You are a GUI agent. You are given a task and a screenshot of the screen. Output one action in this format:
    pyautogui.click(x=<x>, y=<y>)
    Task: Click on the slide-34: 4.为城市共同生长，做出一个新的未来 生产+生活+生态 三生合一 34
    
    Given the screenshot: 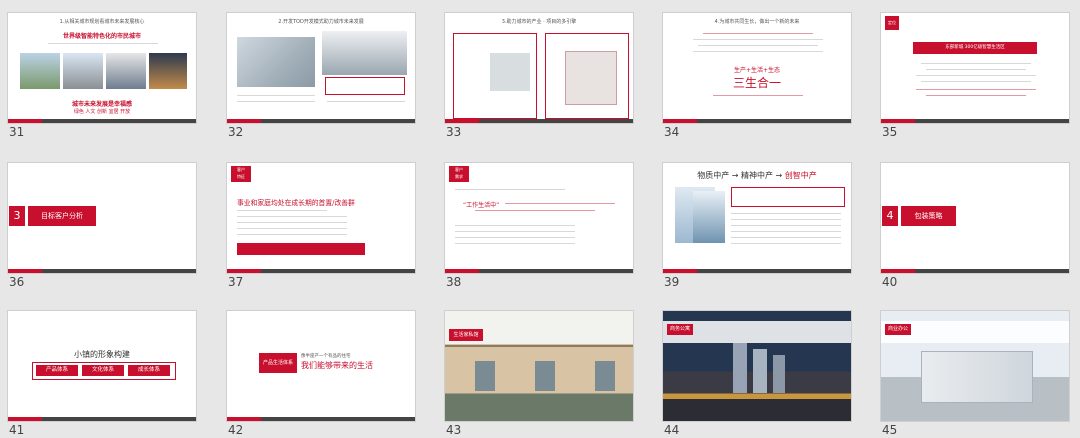 What is the action you would take?
    pyautogui.click(x=757, y=76)
    